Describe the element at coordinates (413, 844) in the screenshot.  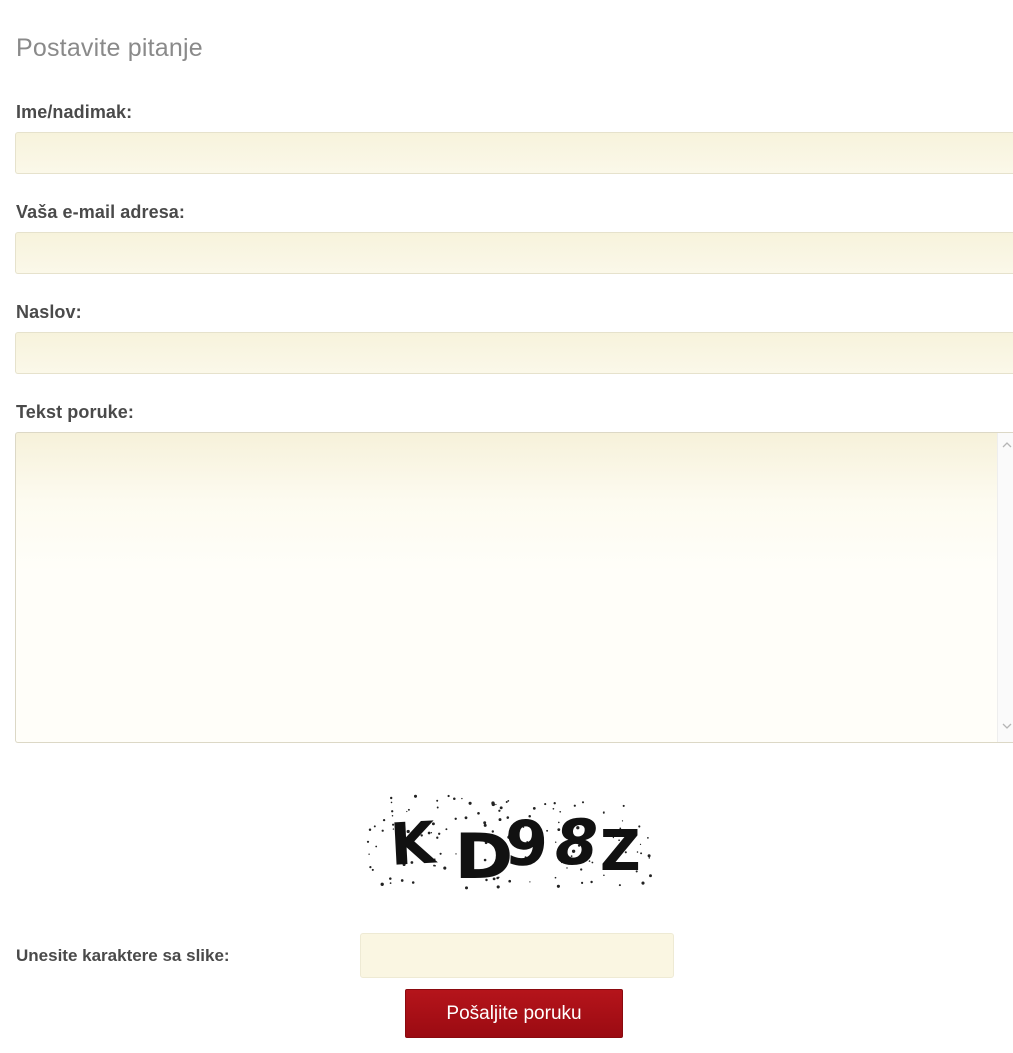
I see `captcha-char: K` at that location.